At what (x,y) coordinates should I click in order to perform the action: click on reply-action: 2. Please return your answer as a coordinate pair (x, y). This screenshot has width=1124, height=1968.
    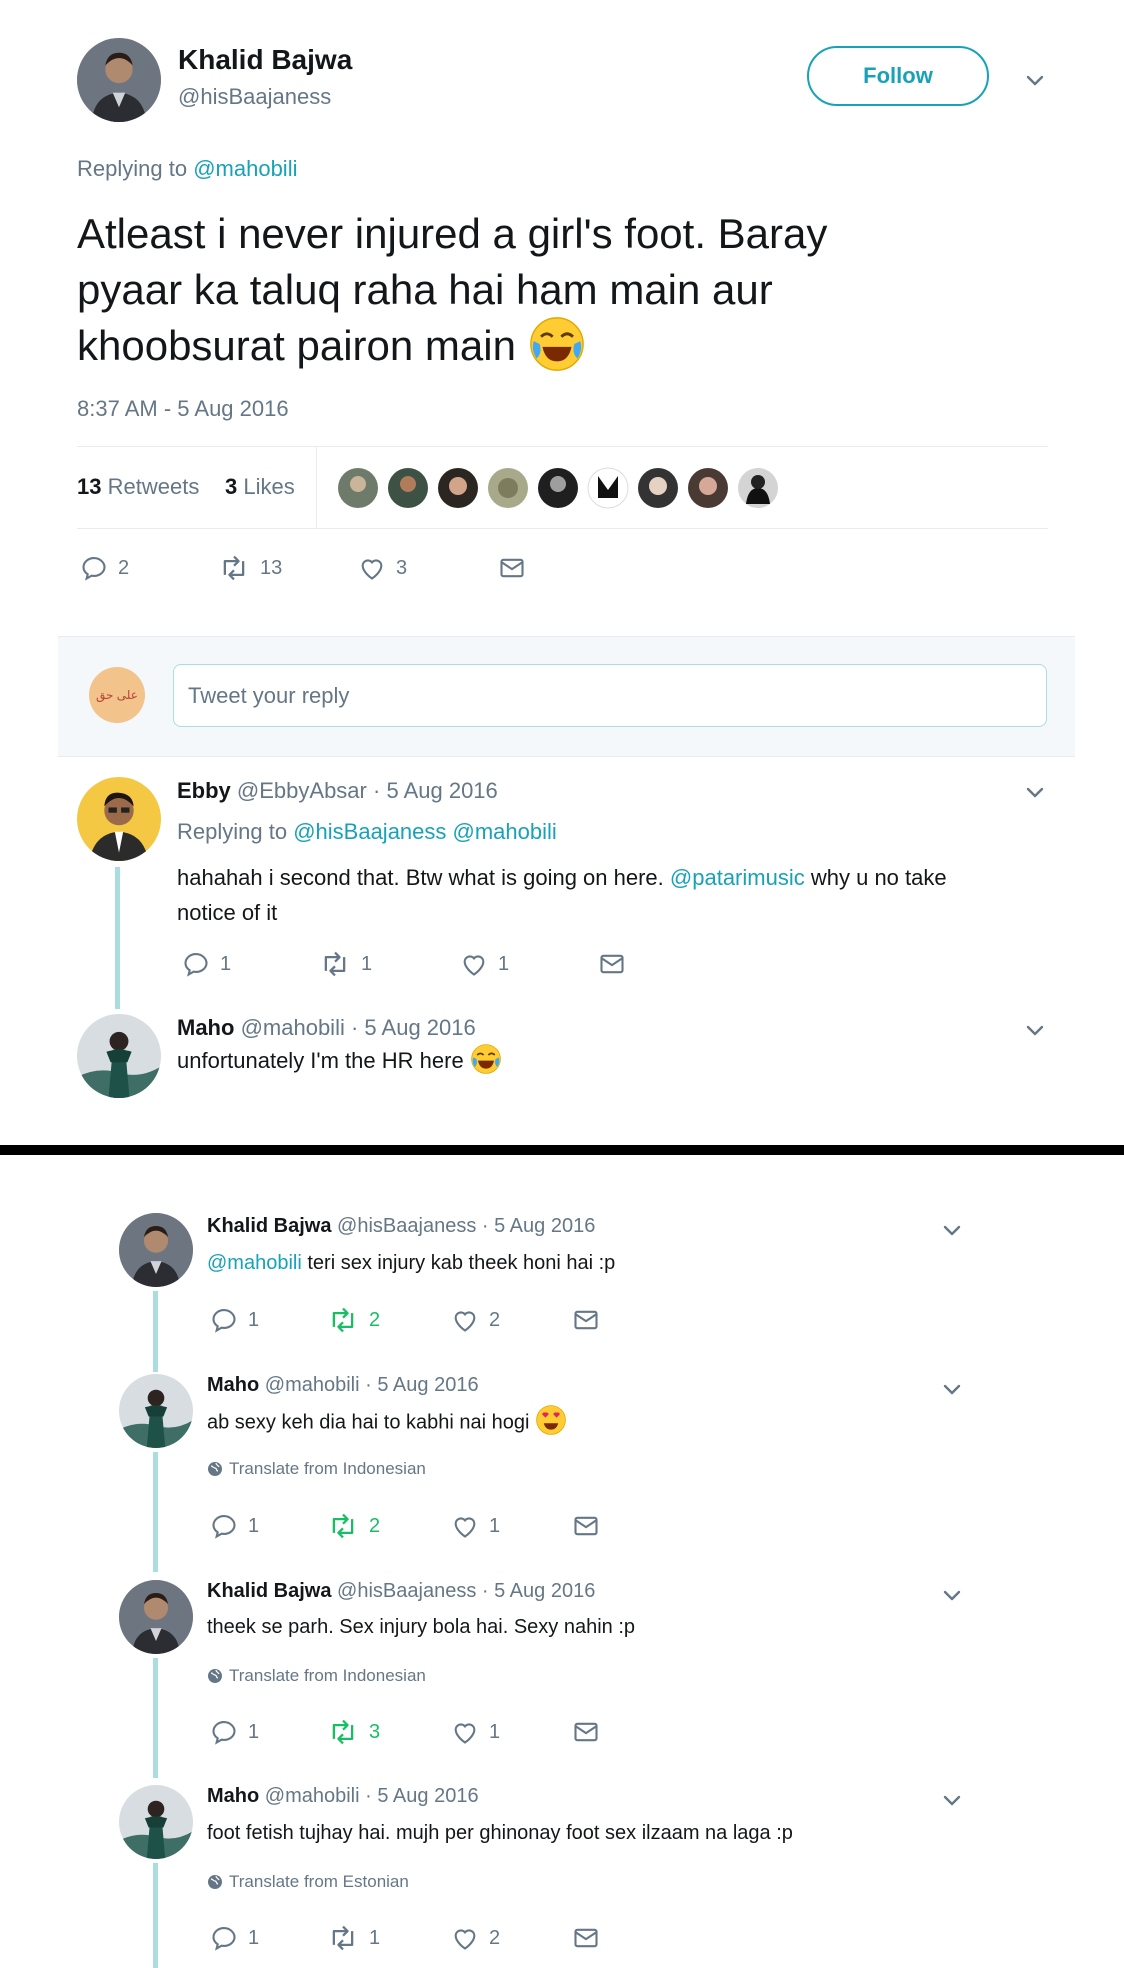
    Looking at the image, I should click on (104, 568).